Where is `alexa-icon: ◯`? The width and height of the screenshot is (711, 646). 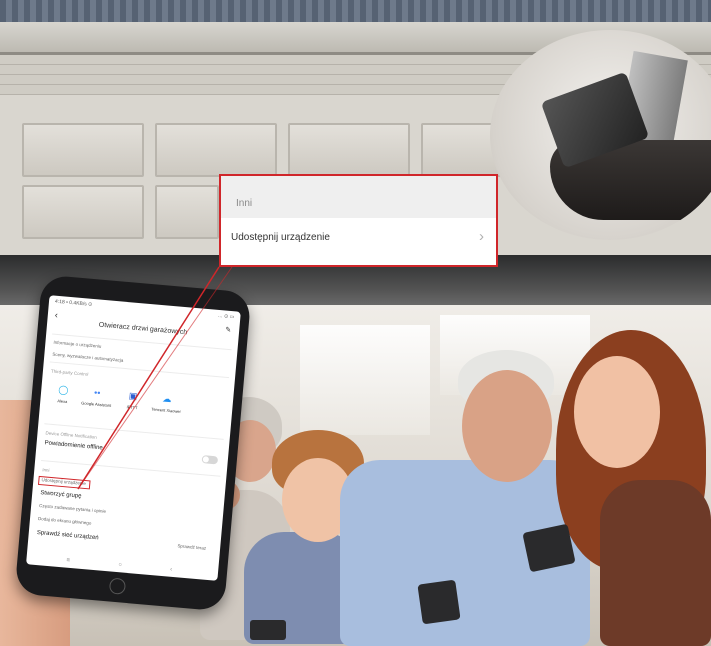 alexa-icon: ◯ is located at coordinates (63, 390).